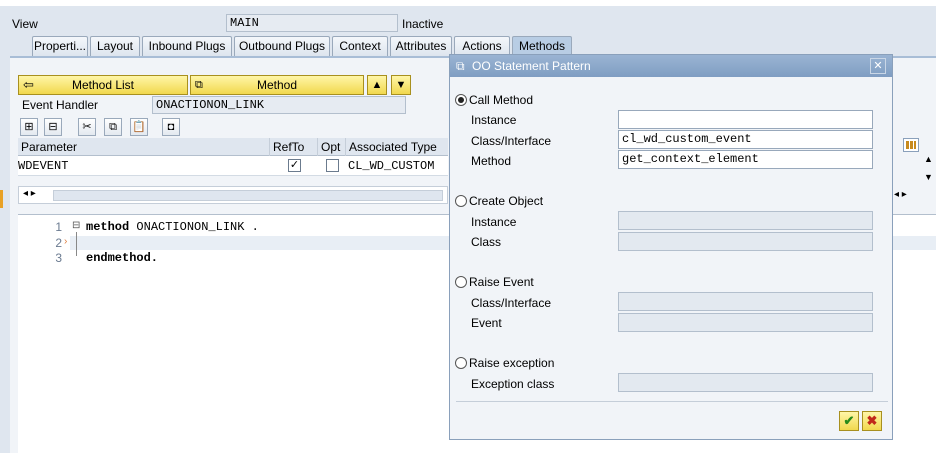 Image resolution: width=936 pixels, height=453 pixels. Describe the element at coordinates (144, 147) in the screenshot. I see `col-parameter: Parameter` at that location.